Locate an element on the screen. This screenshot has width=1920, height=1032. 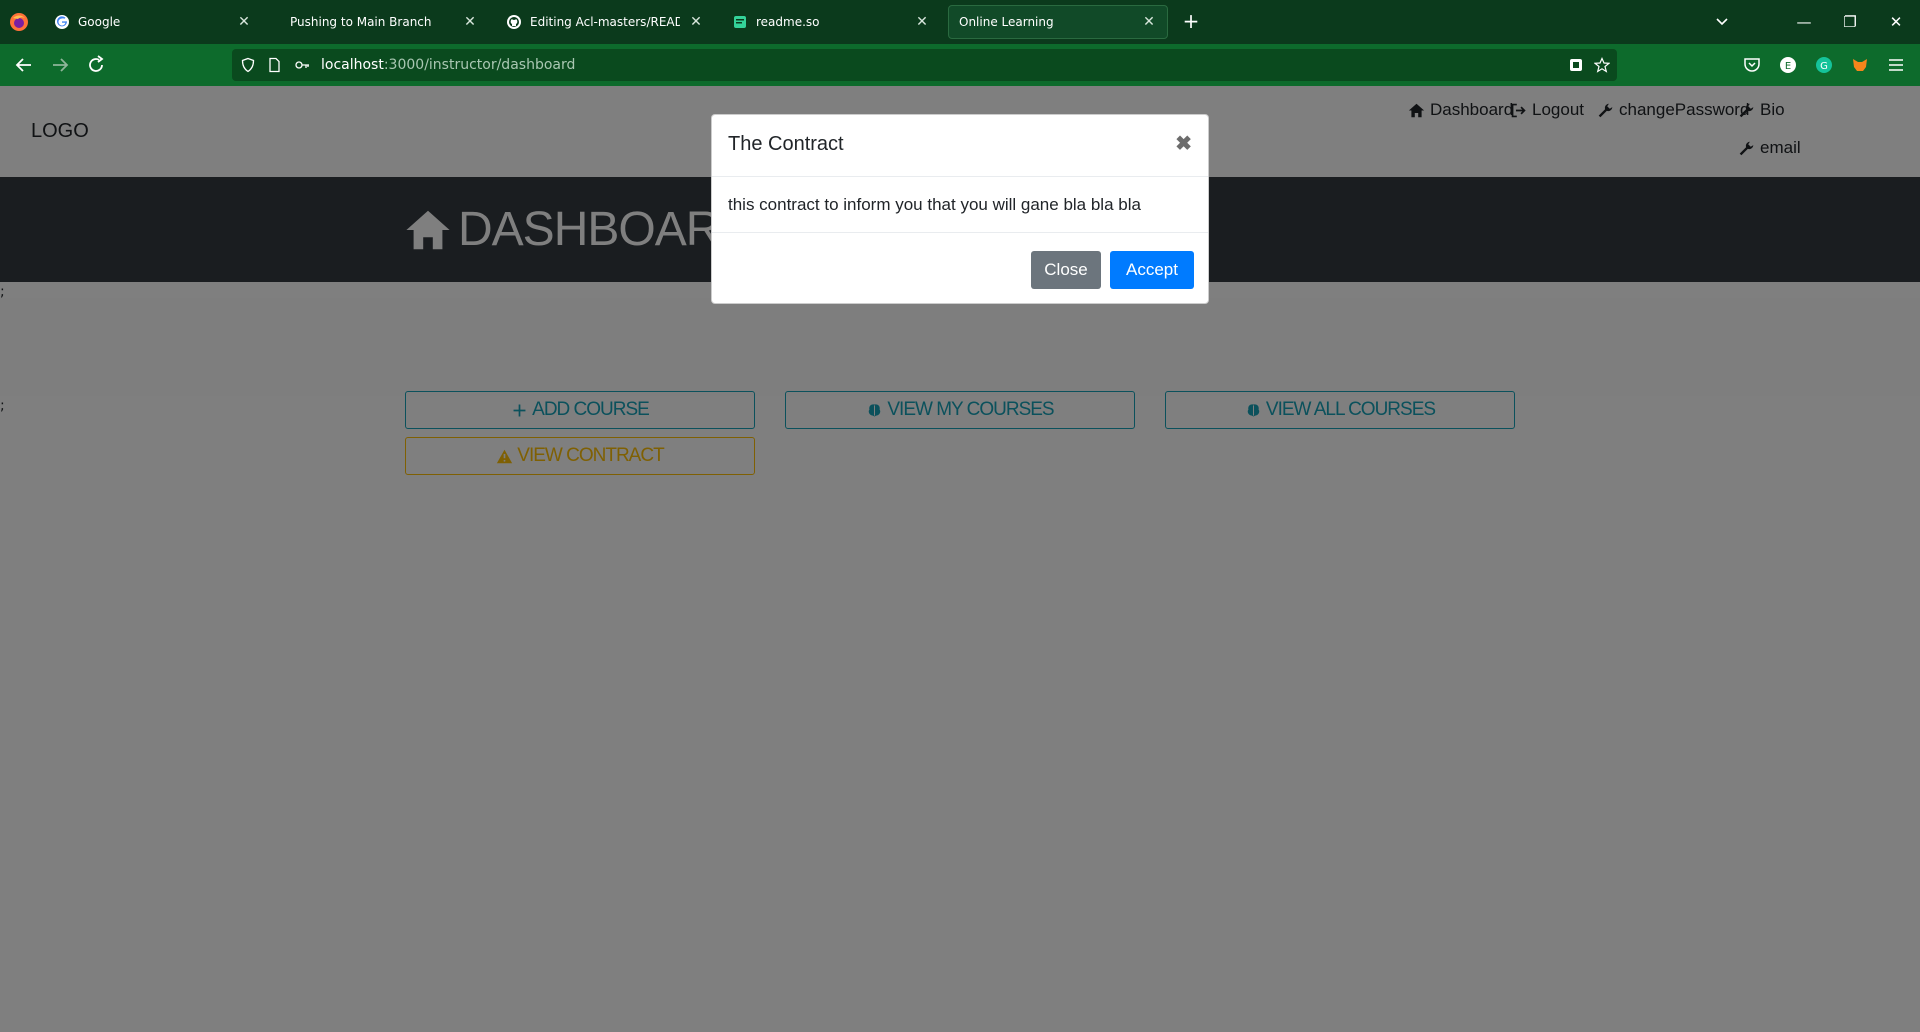
firefox-icon is located at coordinates (19, 22).